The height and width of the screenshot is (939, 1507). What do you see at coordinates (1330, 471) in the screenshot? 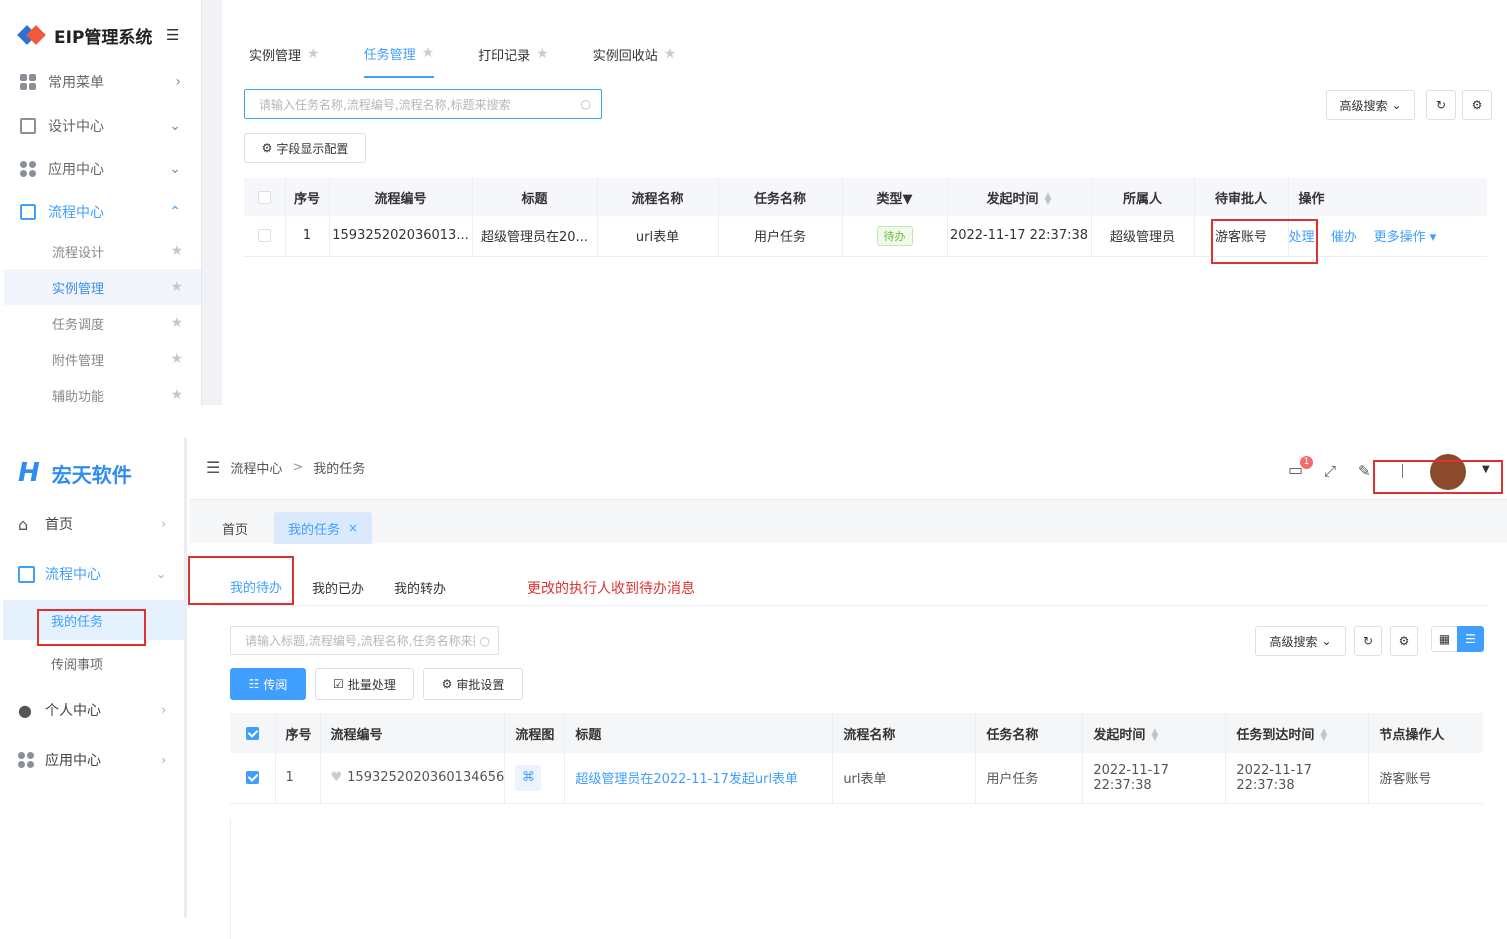
I see `fullscreen-icon: ⤢` at bounding box center [1330, 471].